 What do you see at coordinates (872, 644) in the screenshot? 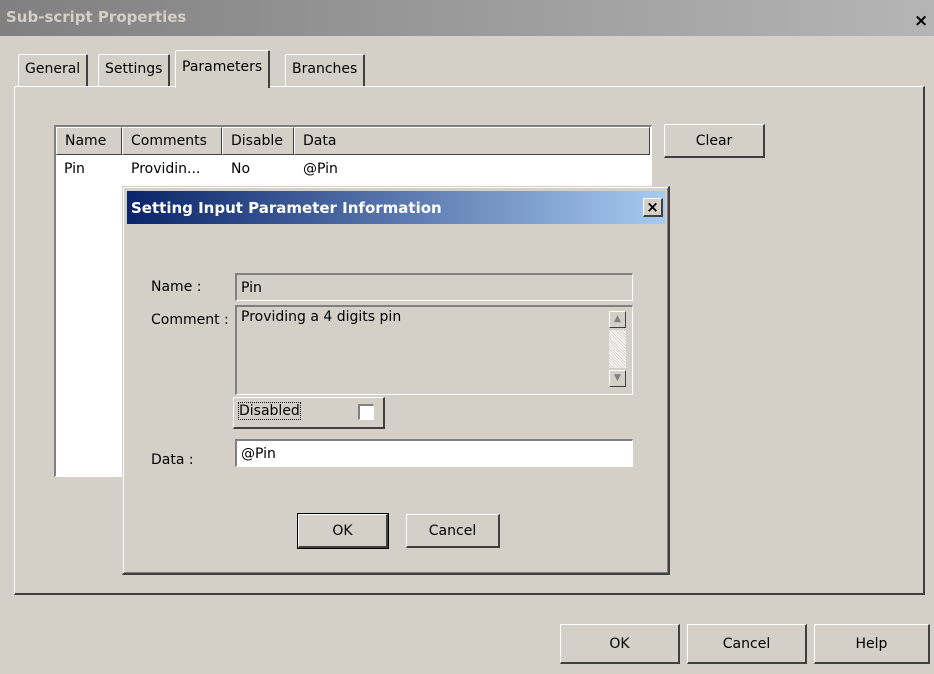
I see `help-button: Help` at bounding box center [872, 644].